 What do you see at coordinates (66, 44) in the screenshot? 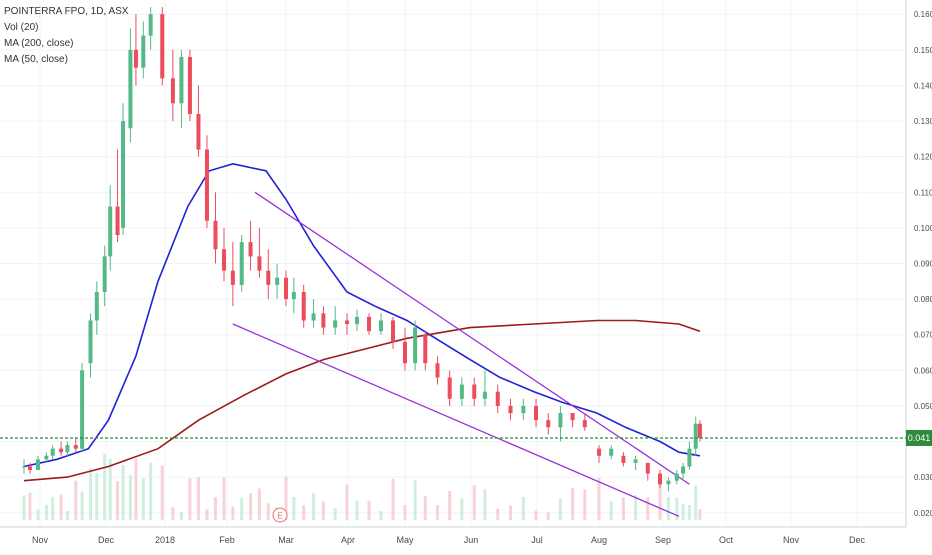
I see `legend-ma200: MA (200, close)` at bounding box center [66, 44].